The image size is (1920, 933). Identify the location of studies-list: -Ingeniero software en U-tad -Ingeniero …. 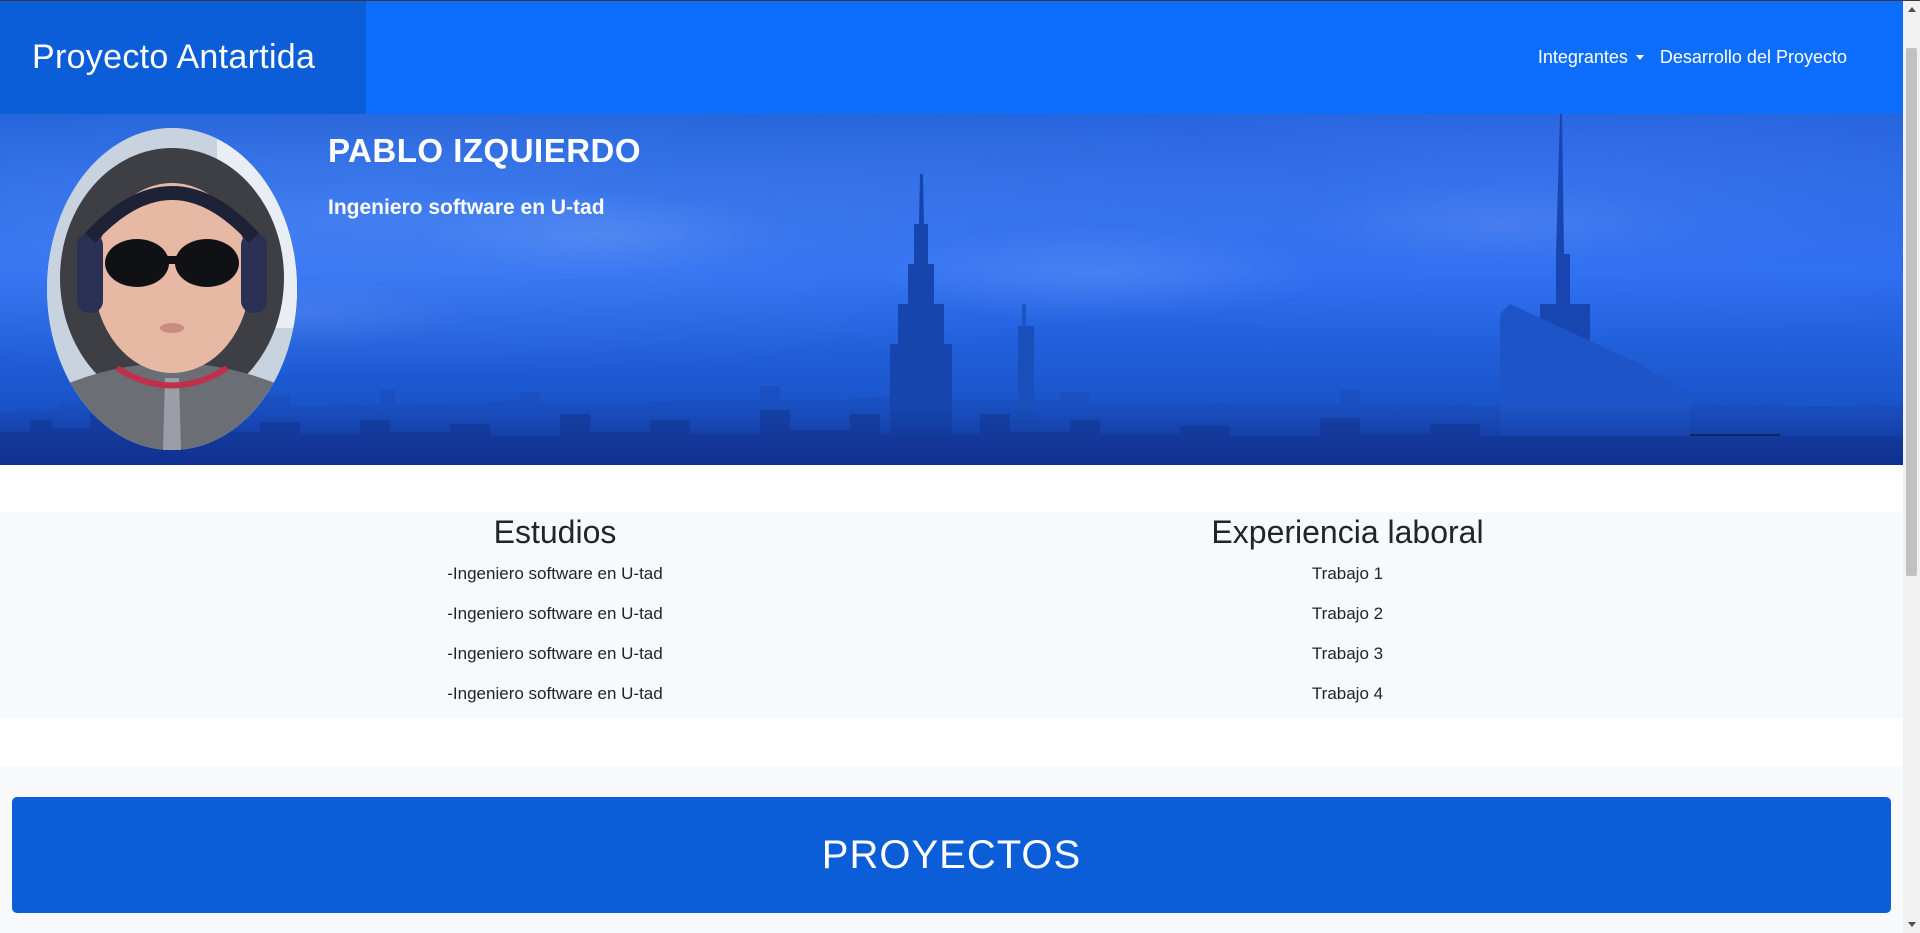
(555, 634).